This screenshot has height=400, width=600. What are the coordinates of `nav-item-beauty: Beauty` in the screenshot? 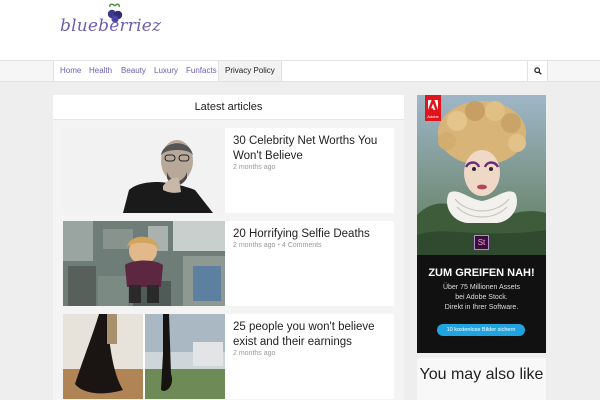 It's located at (133, 71).